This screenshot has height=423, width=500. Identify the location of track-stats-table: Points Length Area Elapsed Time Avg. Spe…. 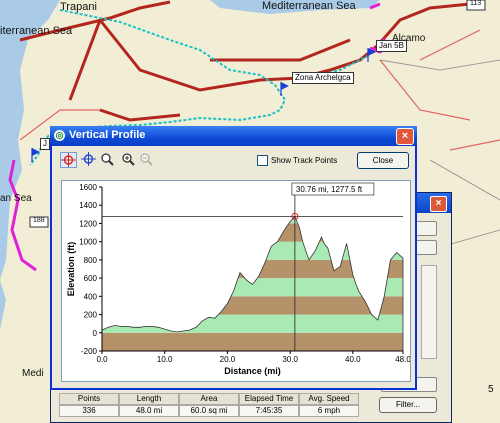
(209, 405).